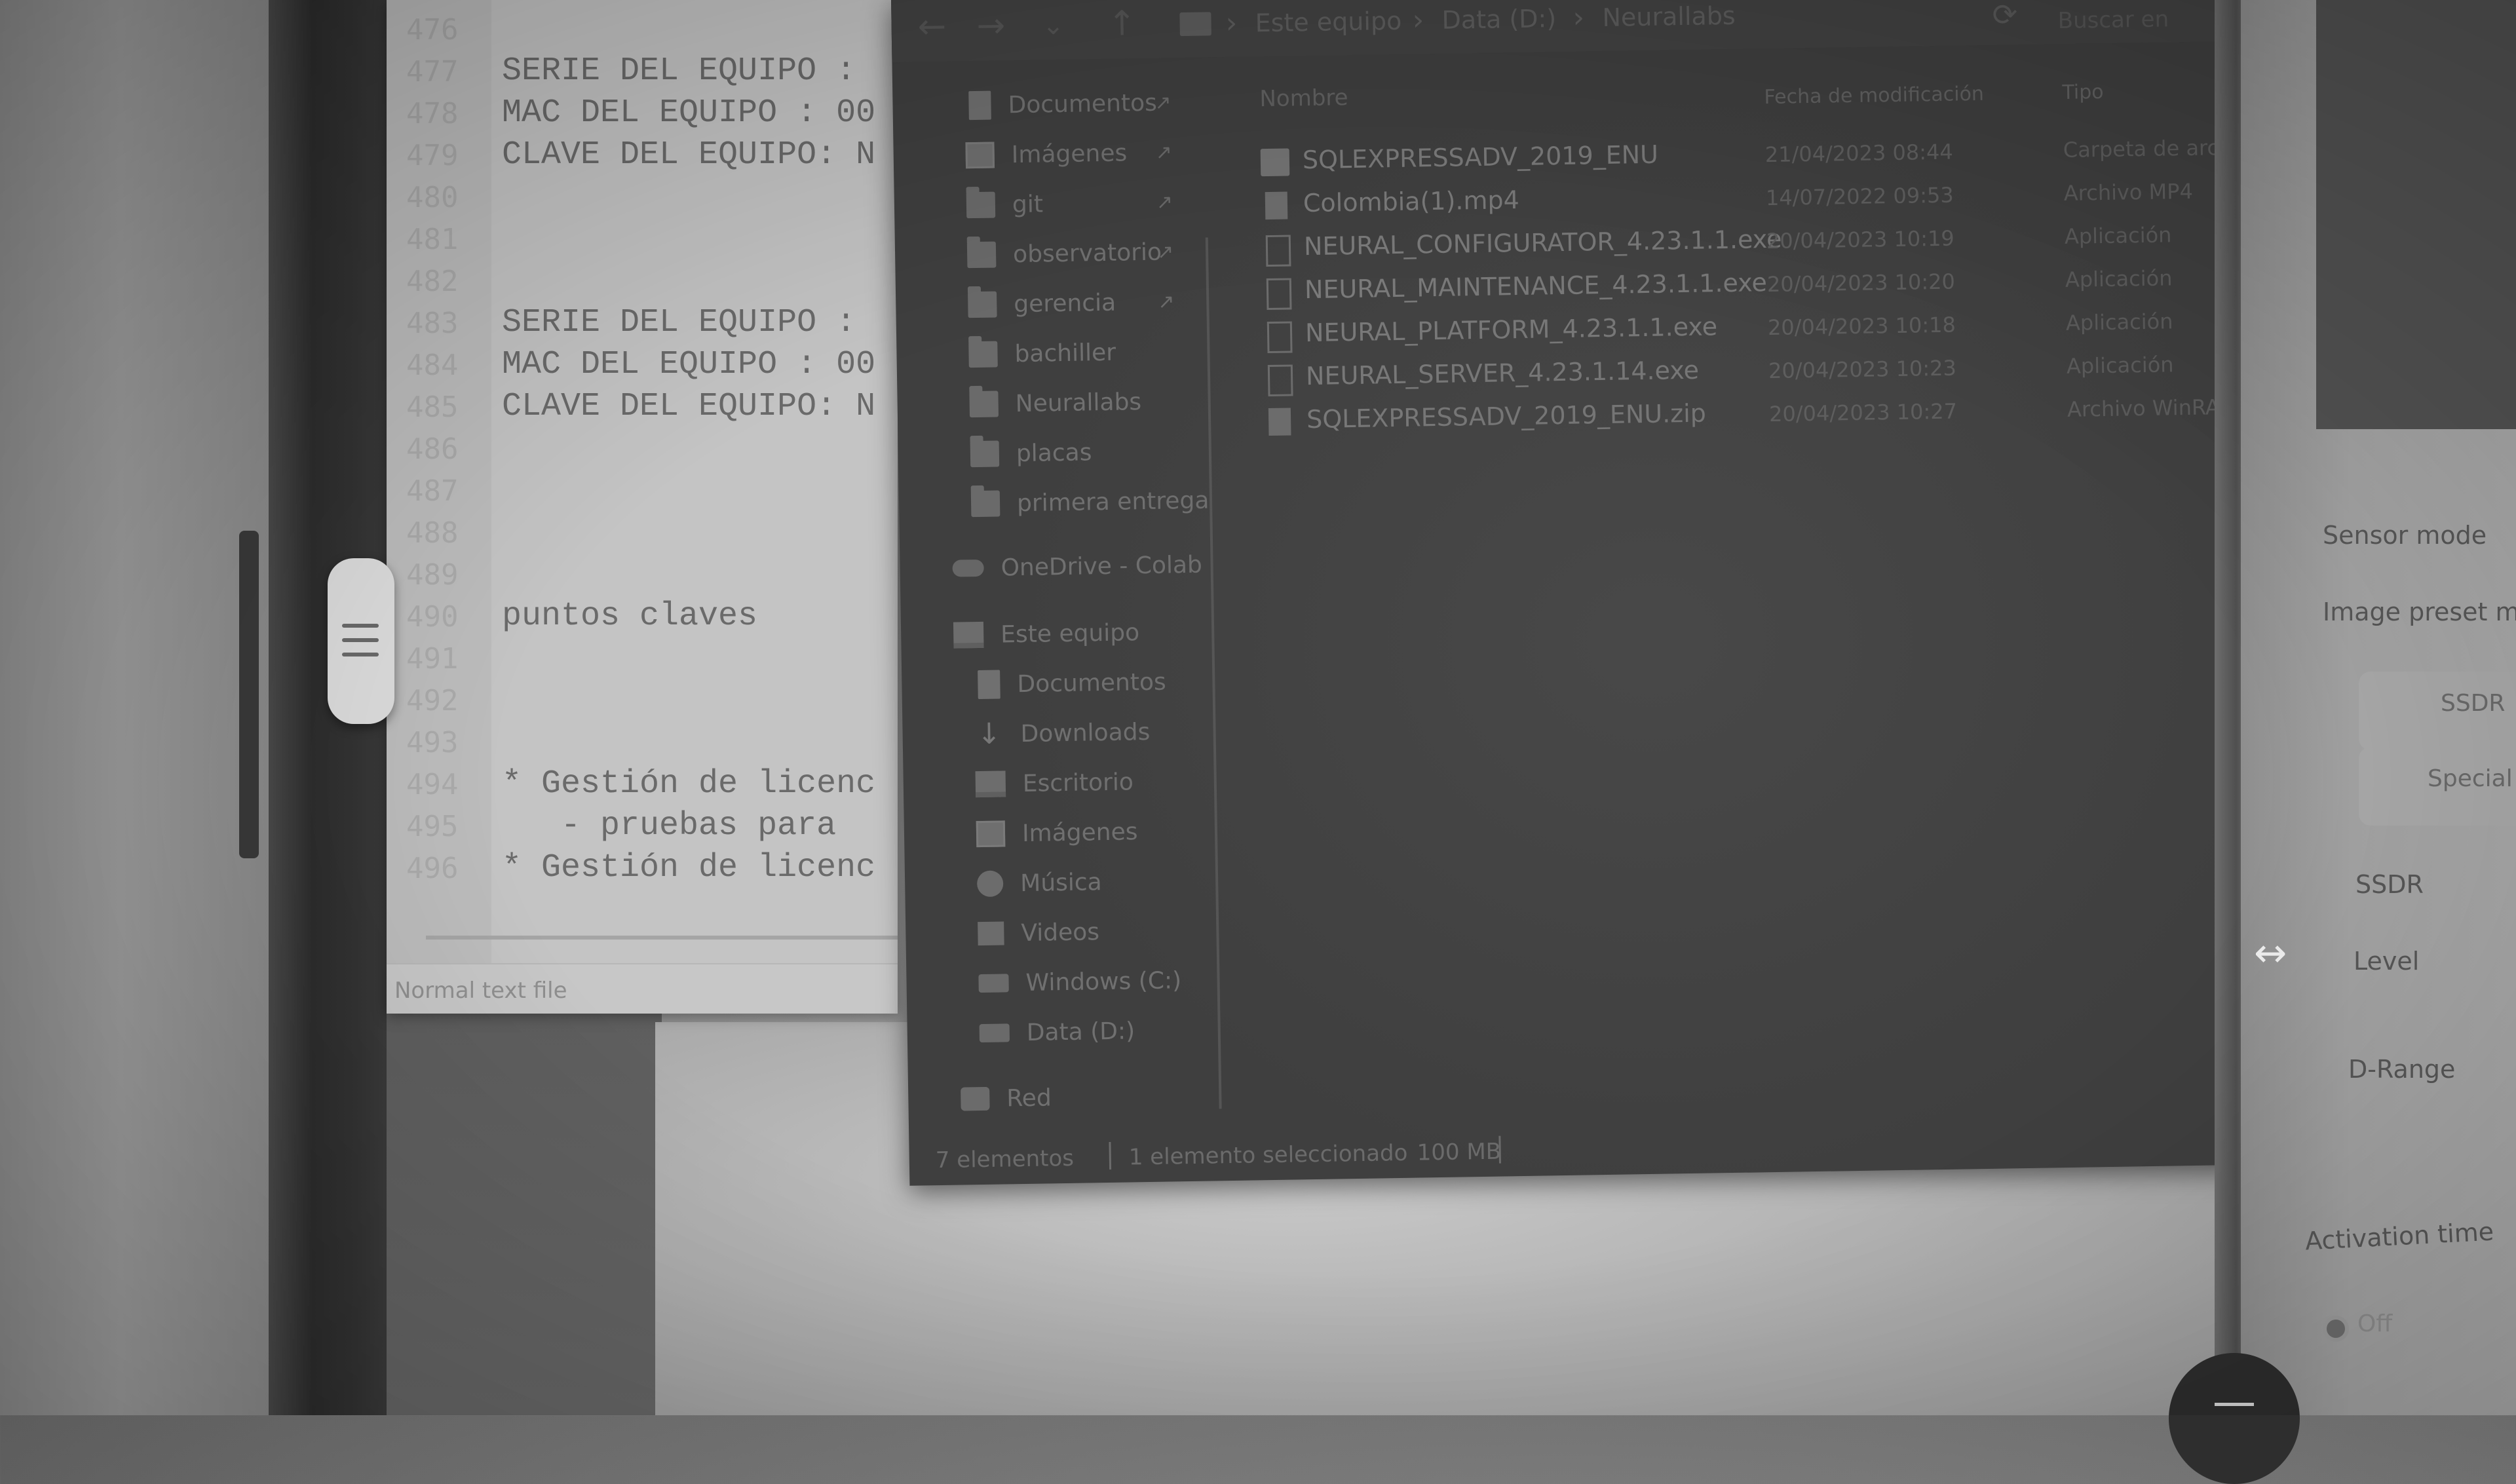 This screenshot has width=2516, height=1484. Describe the element at coordinates (432, 197) in the screenshot. I see `line-number: 480` at that location.